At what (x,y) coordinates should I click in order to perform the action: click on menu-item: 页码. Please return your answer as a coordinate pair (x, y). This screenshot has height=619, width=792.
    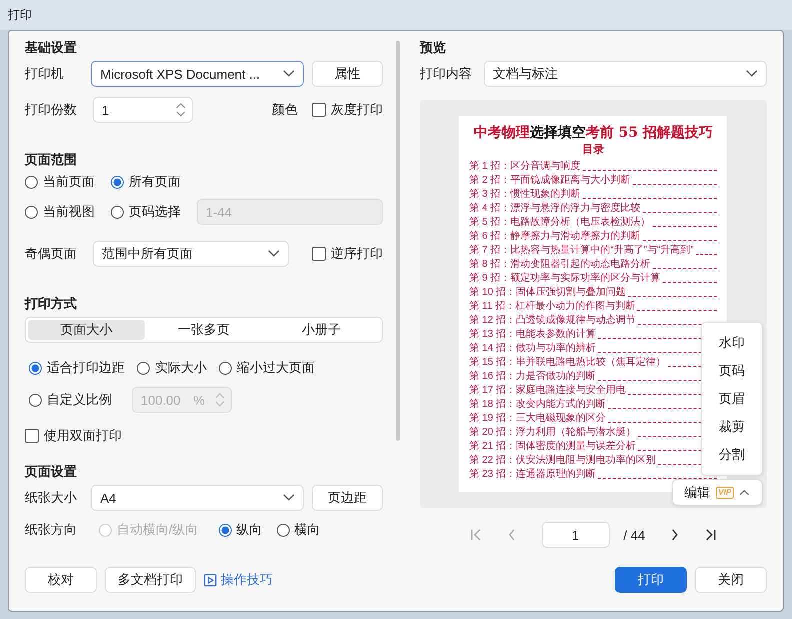
    Looking at the image, I should click on (732, 371).